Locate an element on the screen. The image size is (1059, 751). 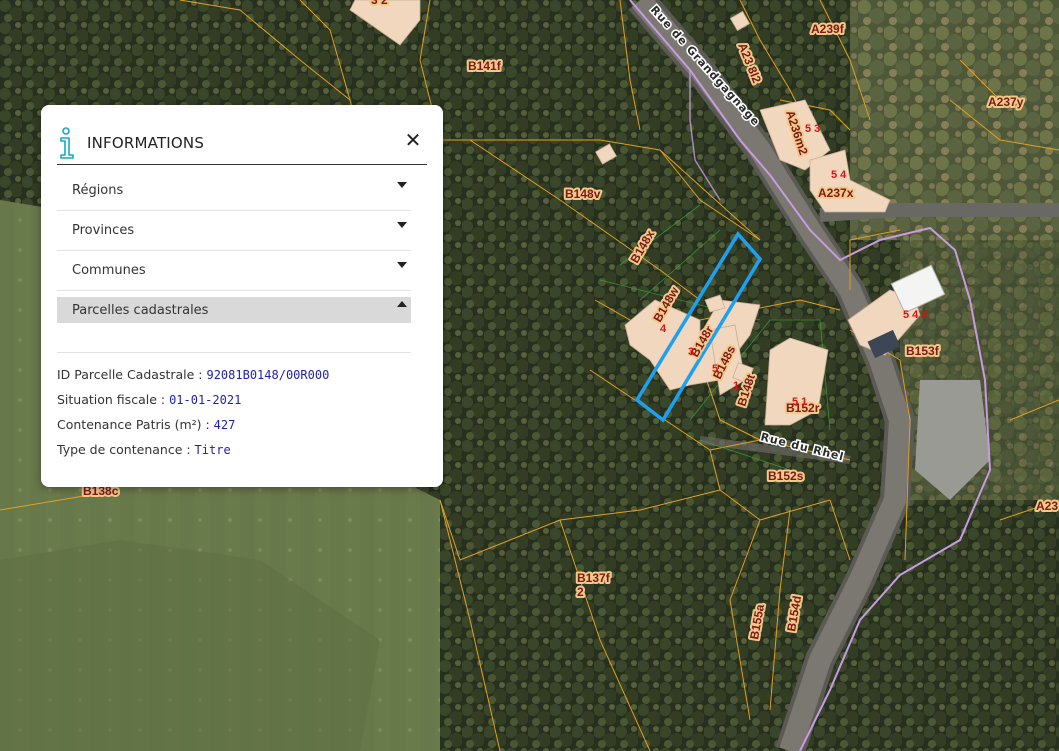
attribute-label: Contenance Patris (m²) : is located at coordinates (135, 424).